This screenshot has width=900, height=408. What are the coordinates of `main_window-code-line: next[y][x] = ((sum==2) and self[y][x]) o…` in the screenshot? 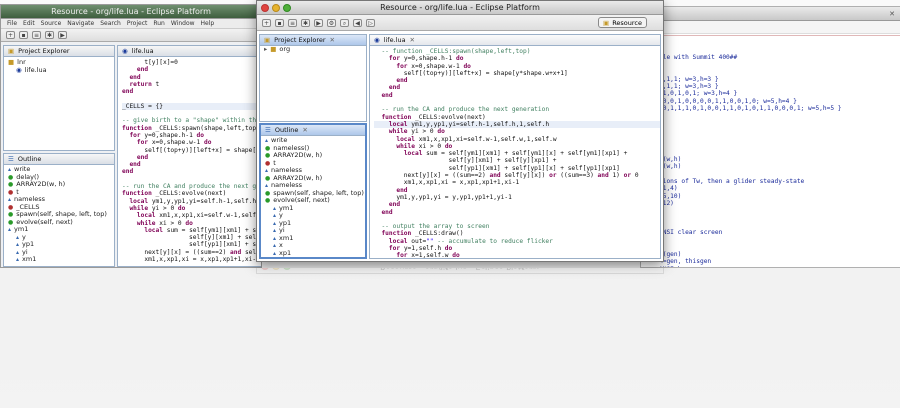 It's located at (506, 176).